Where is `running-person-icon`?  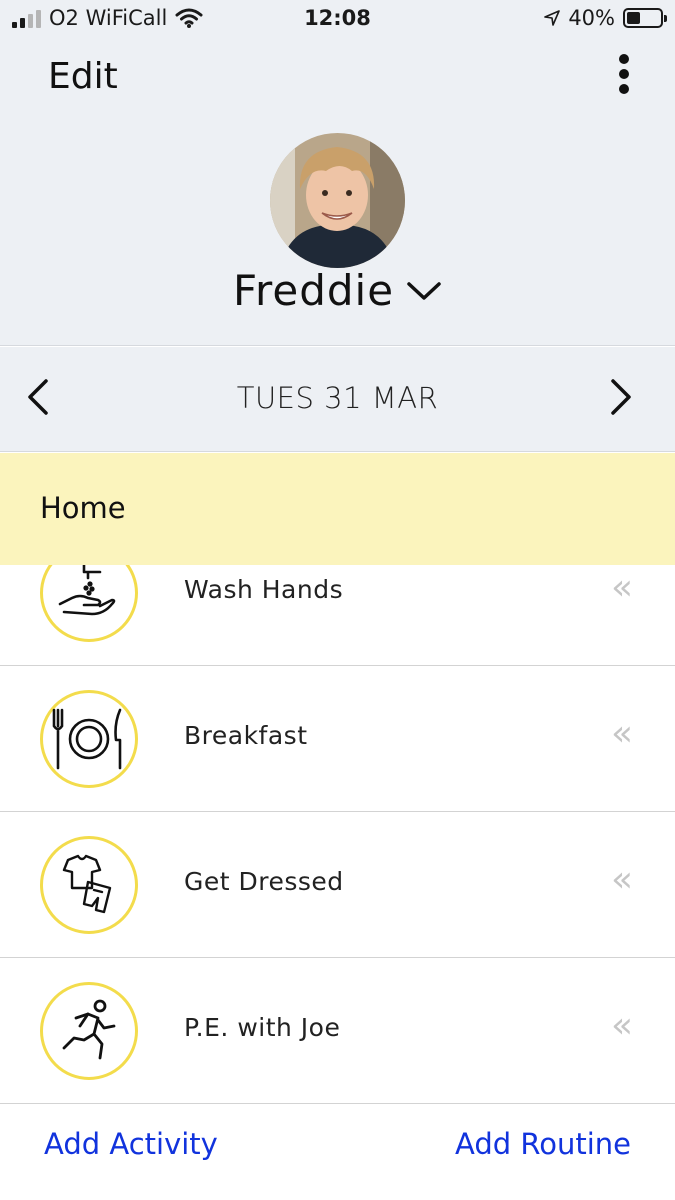
running-person-icon is located at coordinates (89, 1031).